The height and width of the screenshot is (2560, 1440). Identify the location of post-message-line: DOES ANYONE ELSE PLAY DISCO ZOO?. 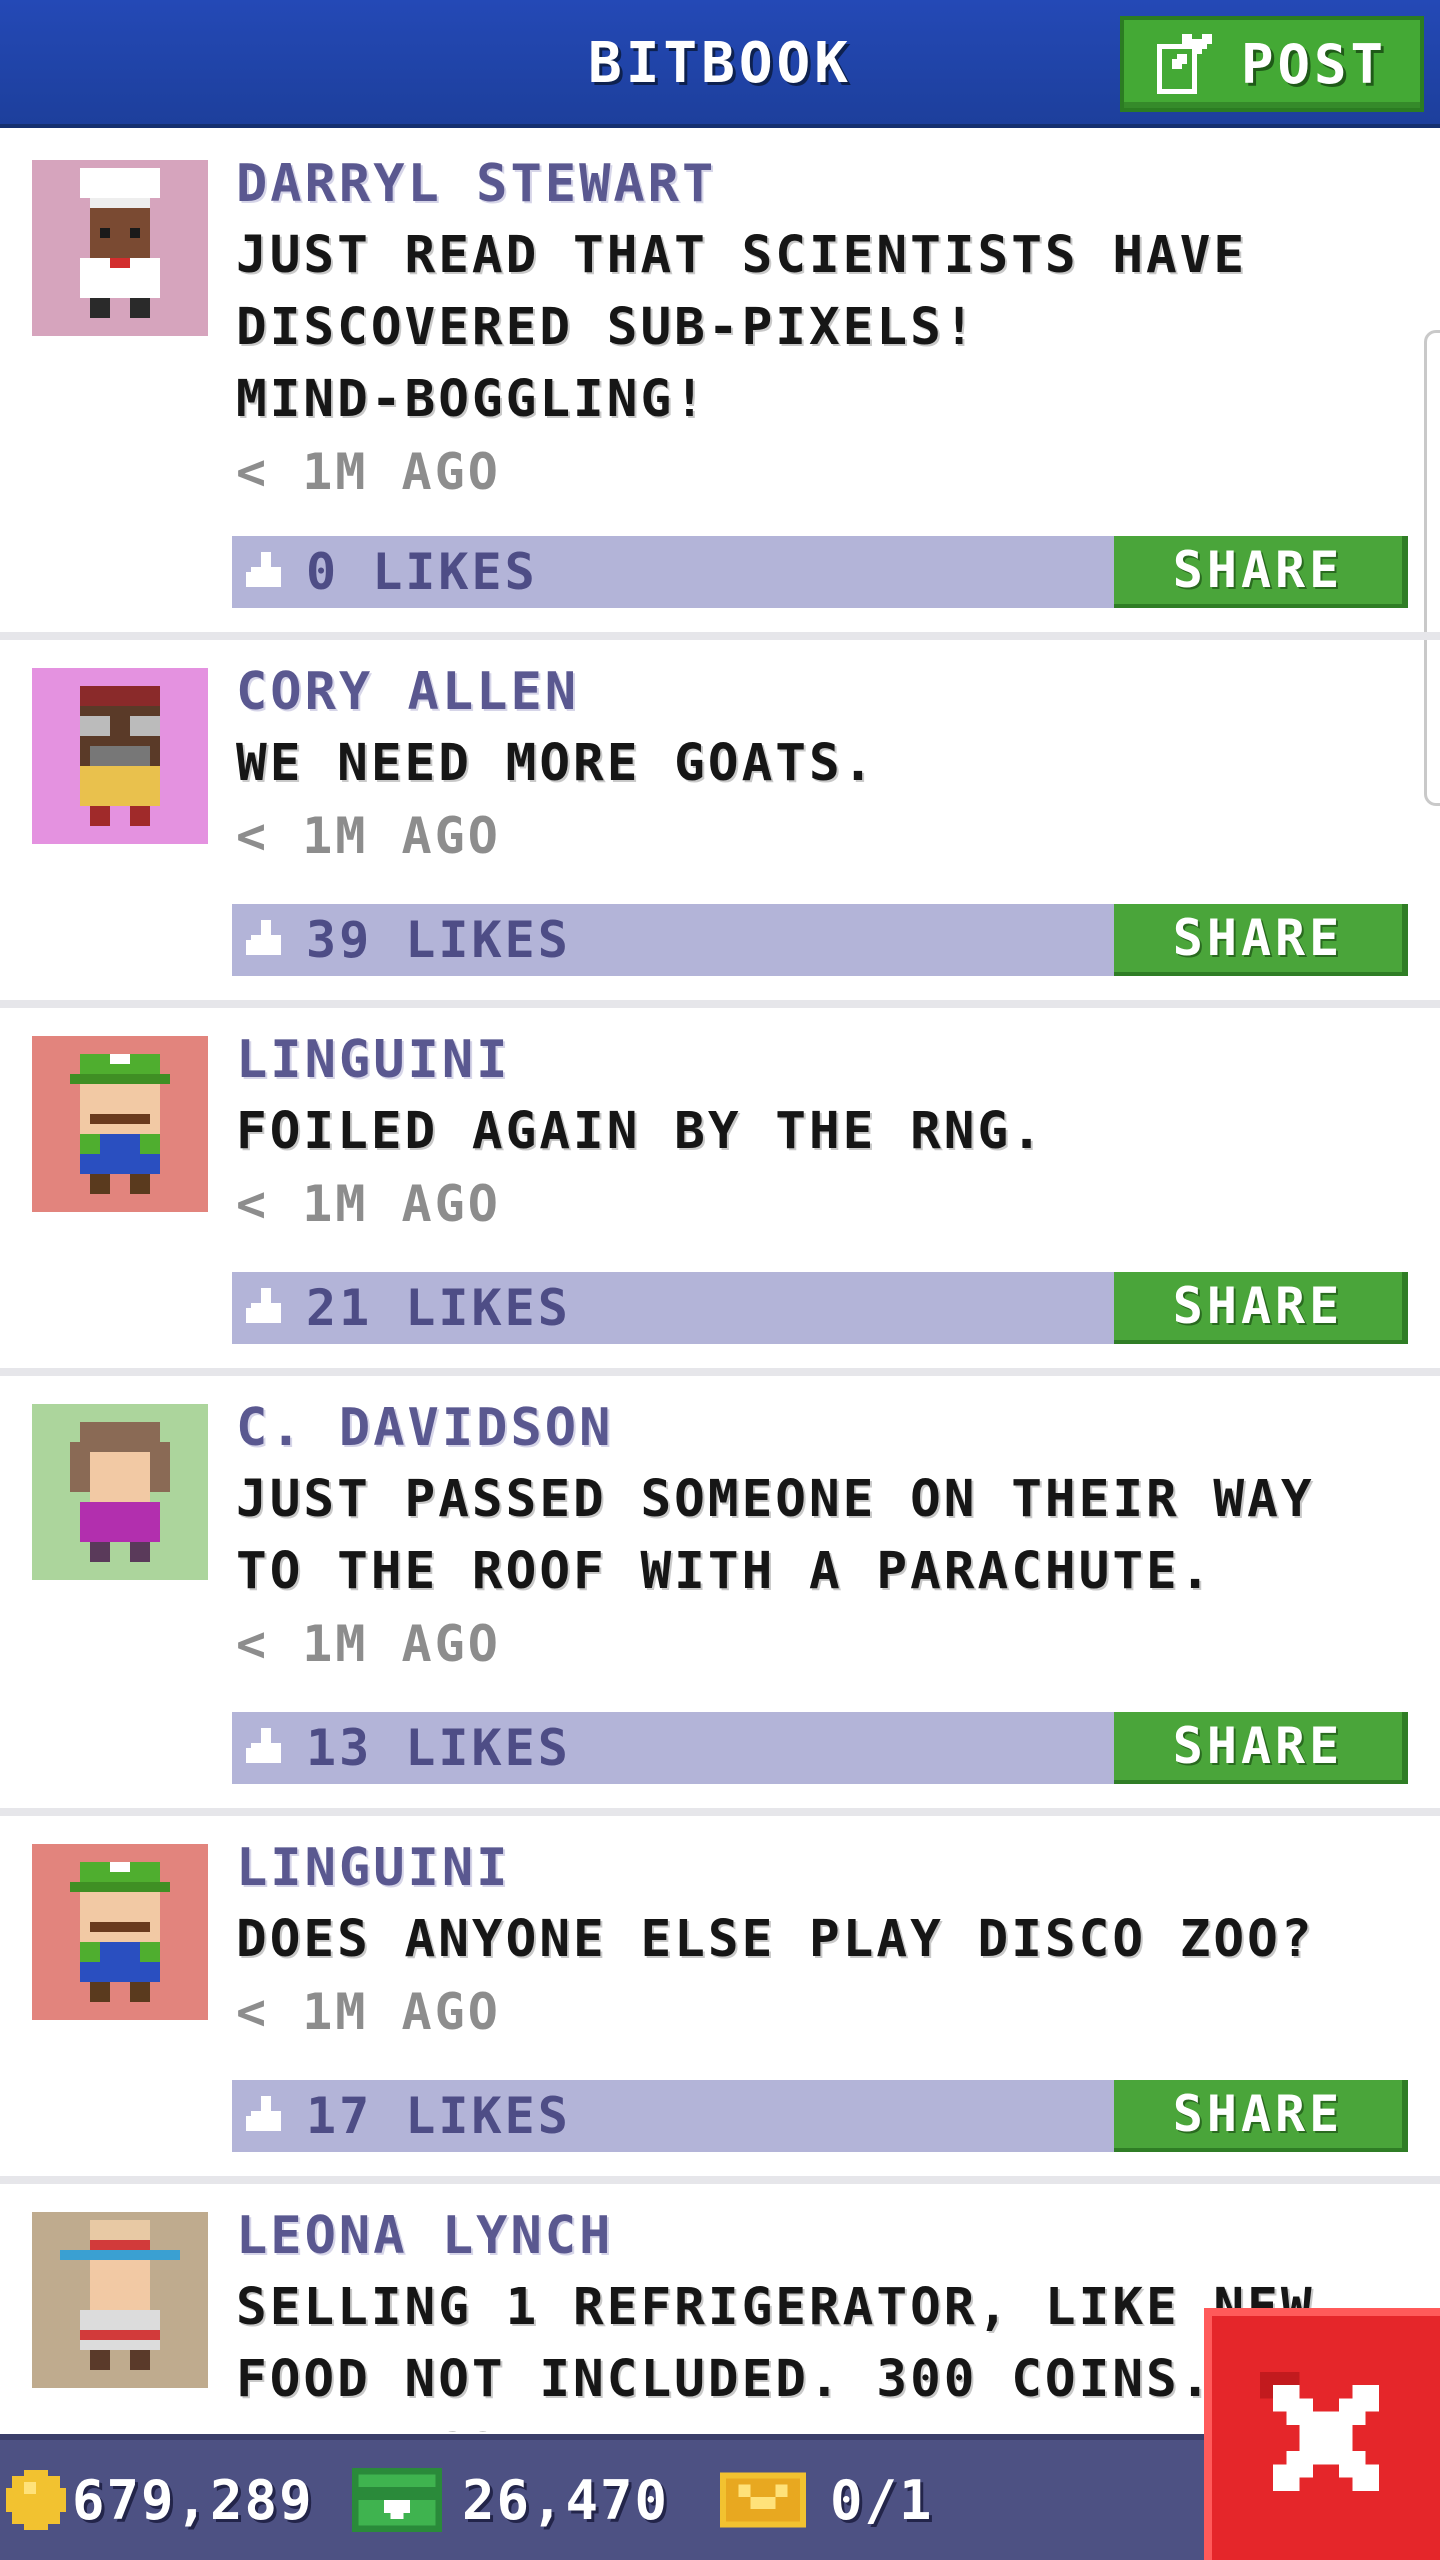
(775, 1939).